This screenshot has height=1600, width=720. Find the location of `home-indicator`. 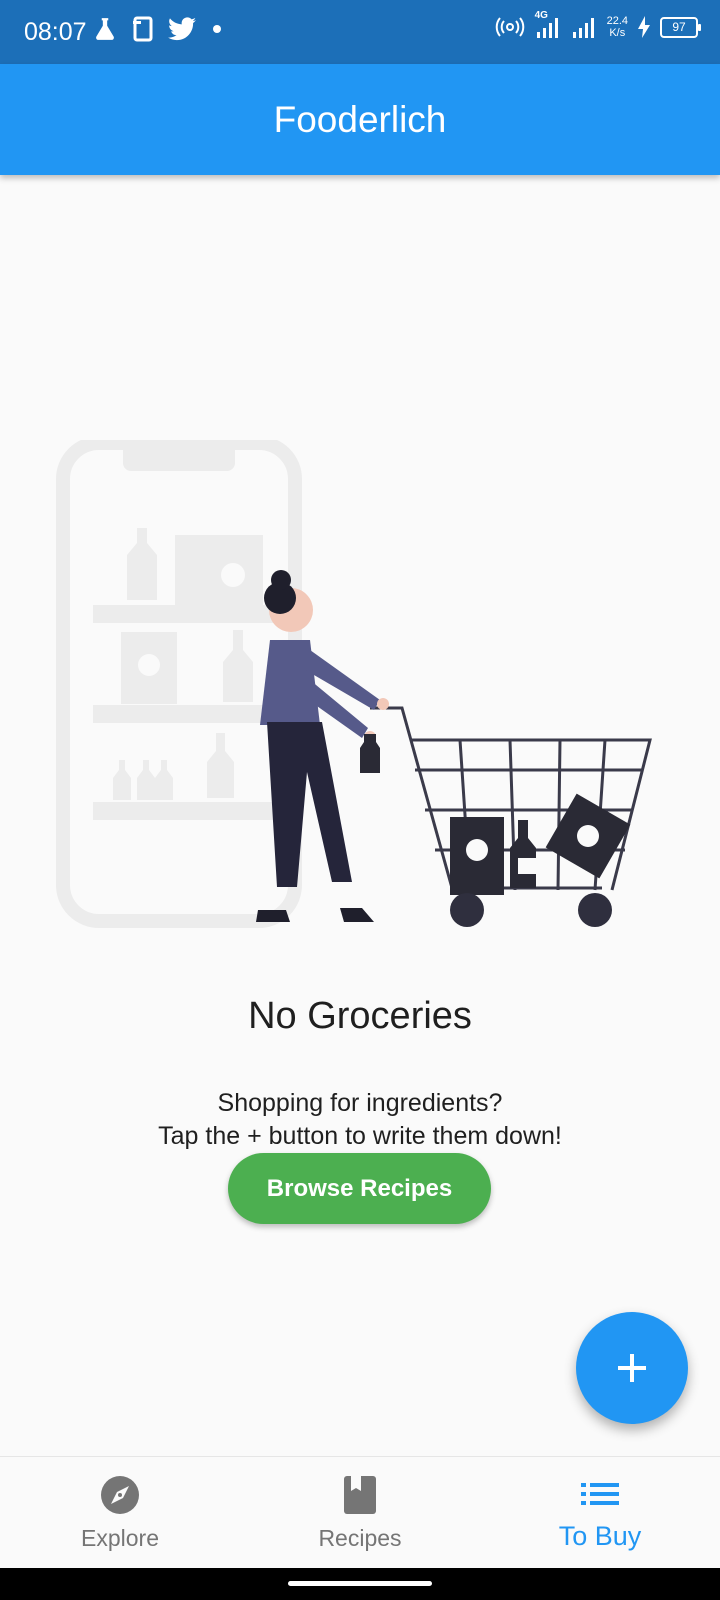

home-indicator is located at coordinates (360, 1583).